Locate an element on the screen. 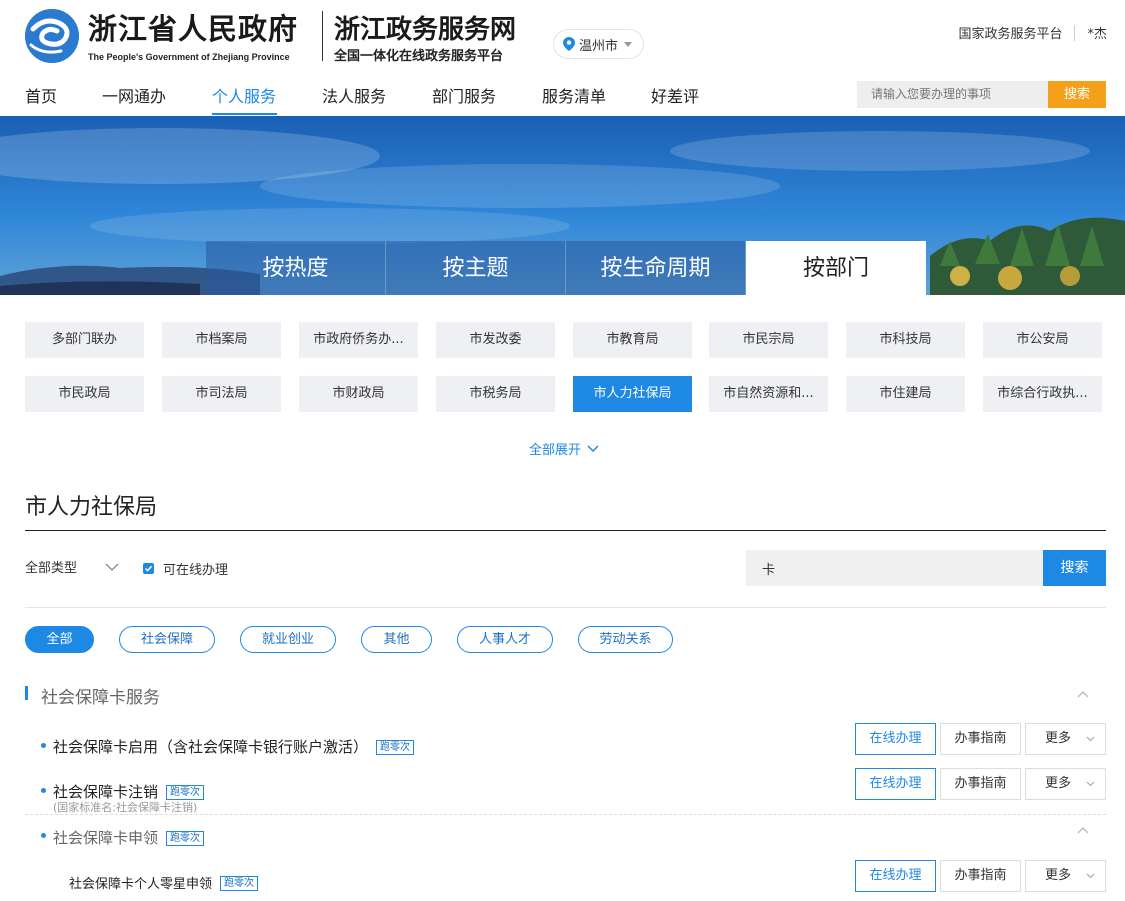 The height and width of the screenshot is (901, 1125). nav-legal-service: 法人服务 is located at coordinates (354, 95).